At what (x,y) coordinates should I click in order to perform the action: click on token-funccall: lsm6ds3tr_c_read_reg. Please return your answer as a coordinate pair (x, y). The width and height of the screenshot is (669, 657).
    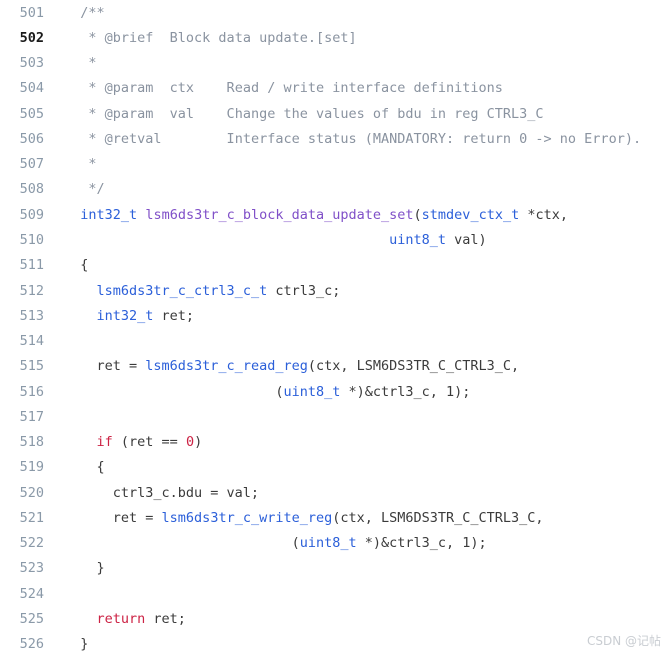
    Looking at the image, I should click on (226, 366).